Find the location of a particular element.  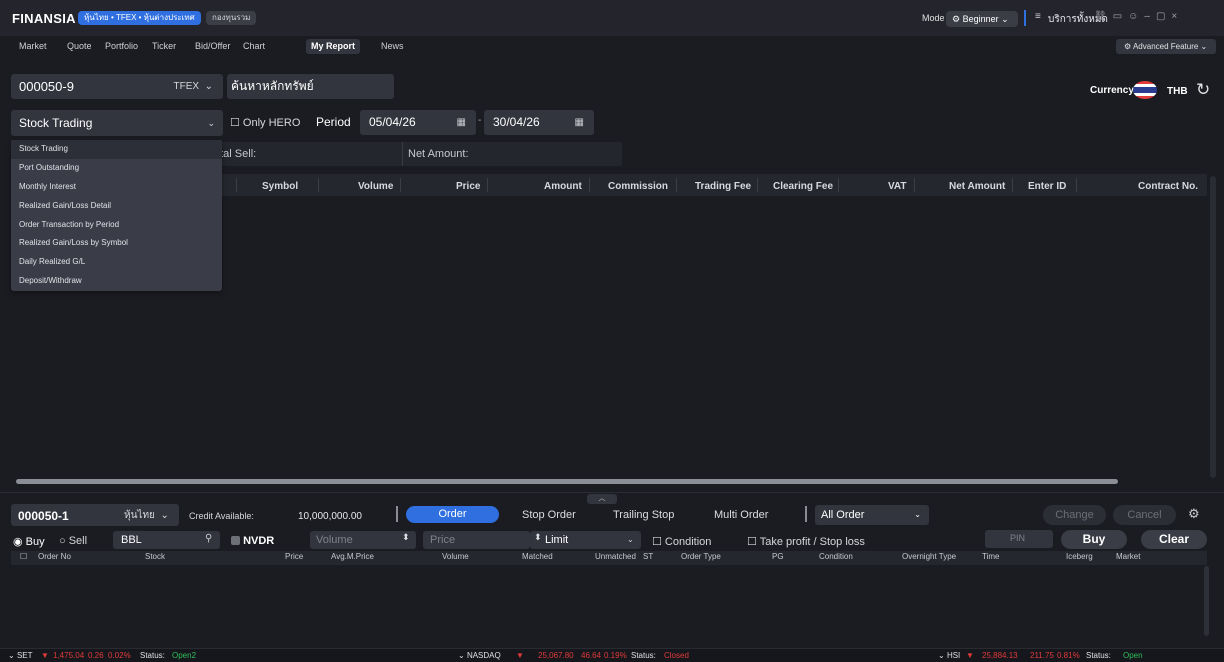

close-icon: × is located at coordinates (1177, 16).